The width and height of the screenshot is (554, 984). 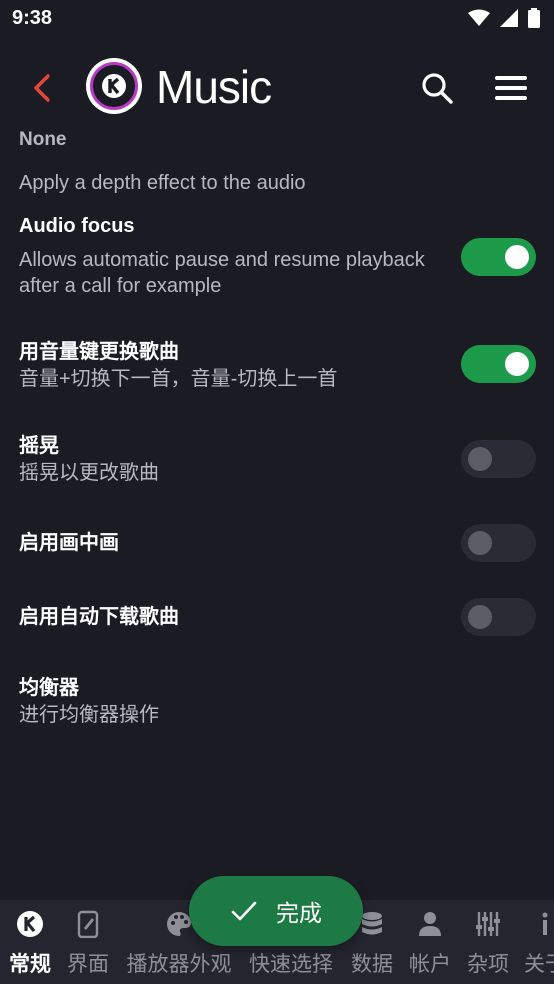 I want to click on nav-label: 快速选择, so click(x=291, y=964).